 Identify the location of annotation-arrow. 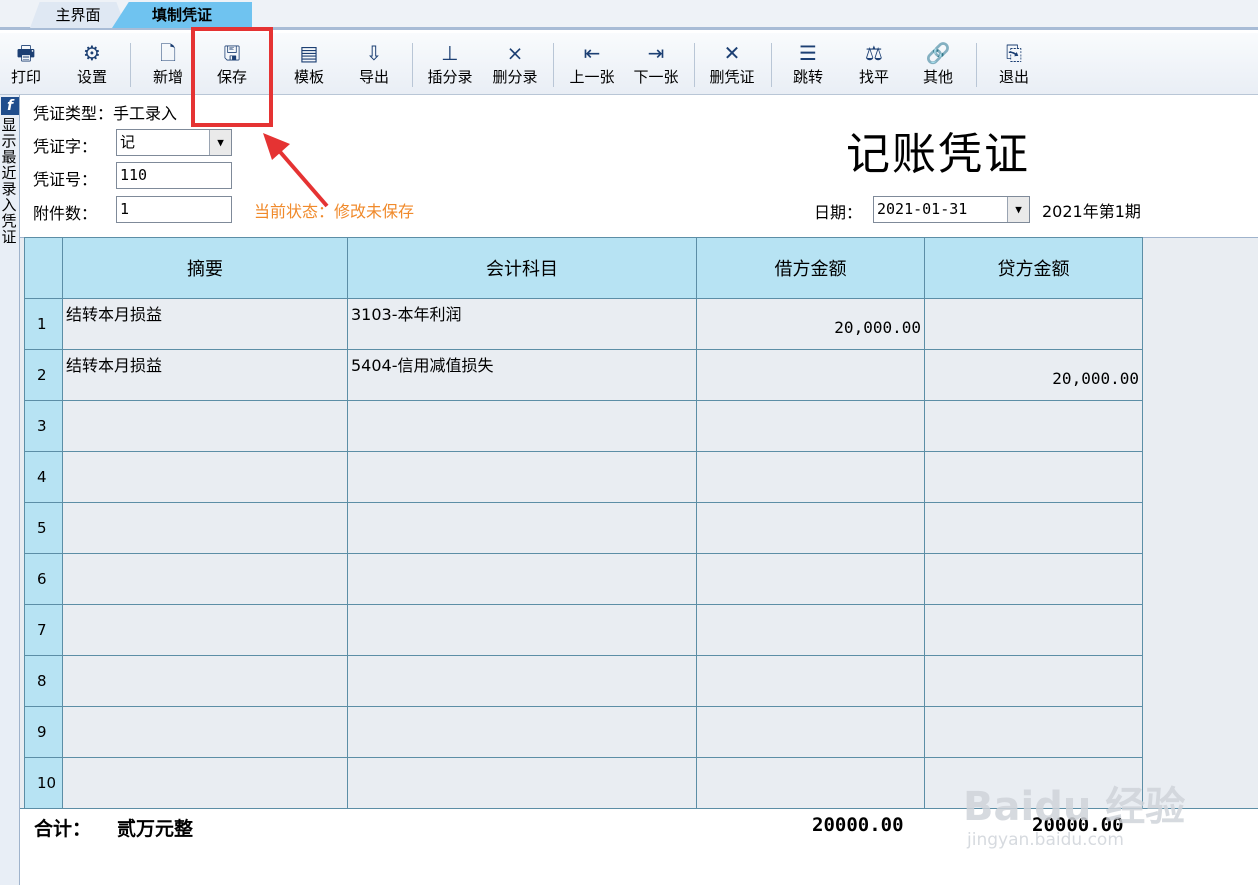
(296, 170).